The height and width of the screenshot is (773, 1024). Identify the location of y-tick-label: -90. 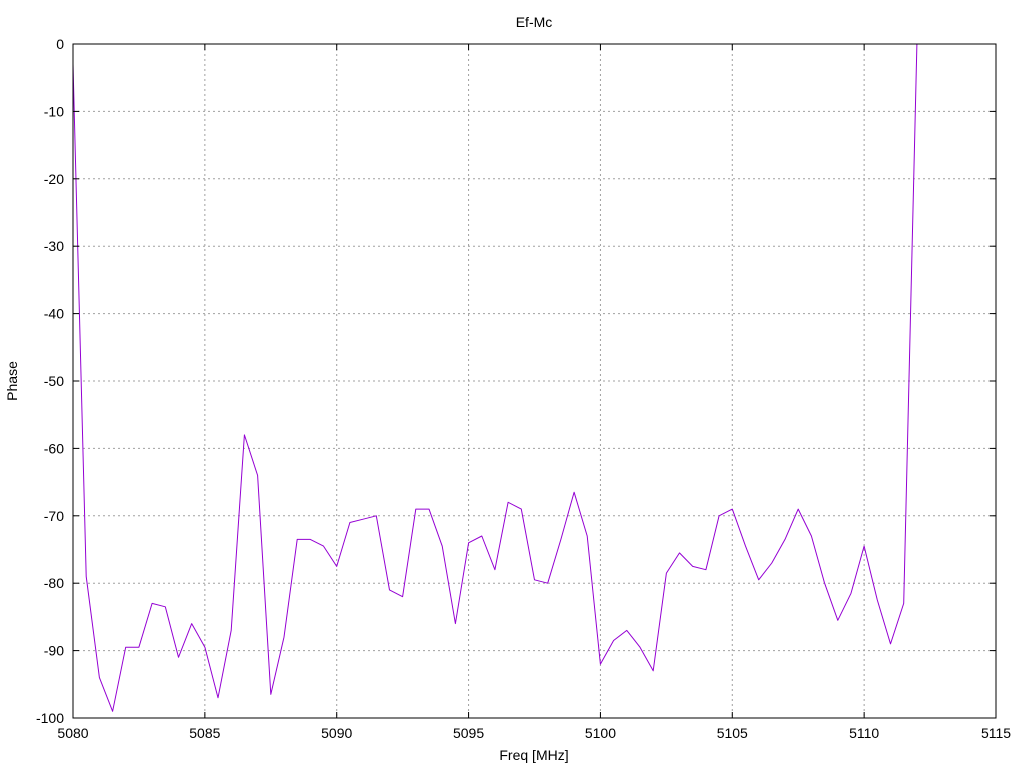
(54, 651).